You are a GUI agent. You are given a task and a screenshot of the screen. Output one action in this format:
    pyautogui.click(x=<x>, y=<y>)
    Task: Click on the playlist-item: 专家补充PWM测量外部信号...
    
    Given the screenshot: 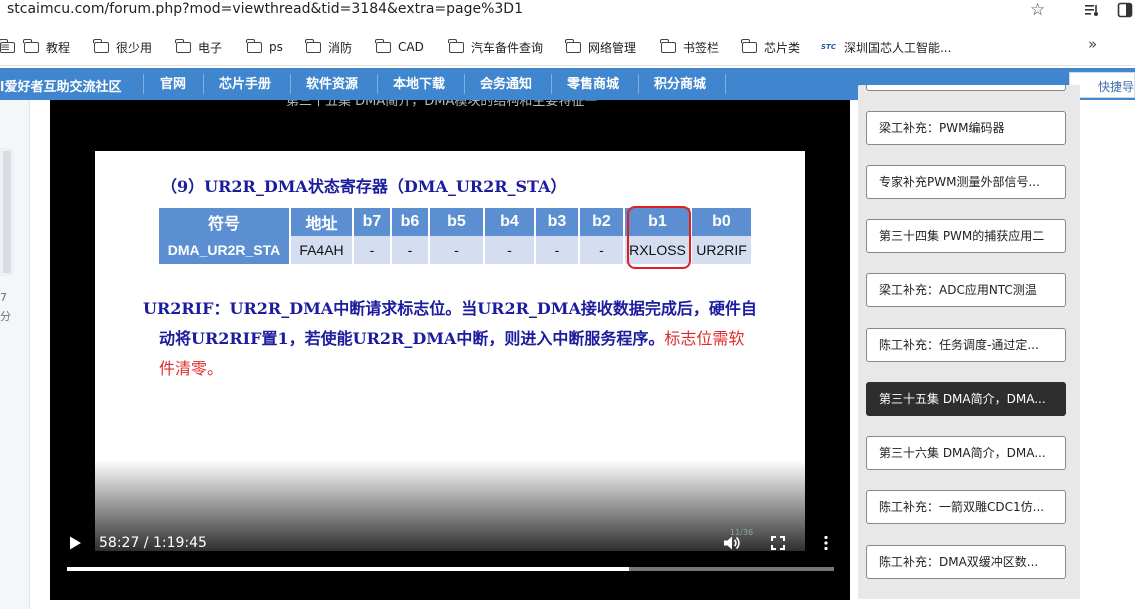 What is the action you would take?
    pyautogui.click(x=966, y=182)
    